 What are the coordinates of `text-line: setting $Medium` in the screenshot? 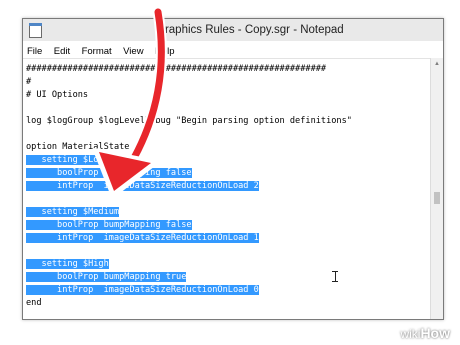 It's located at (73, 212).